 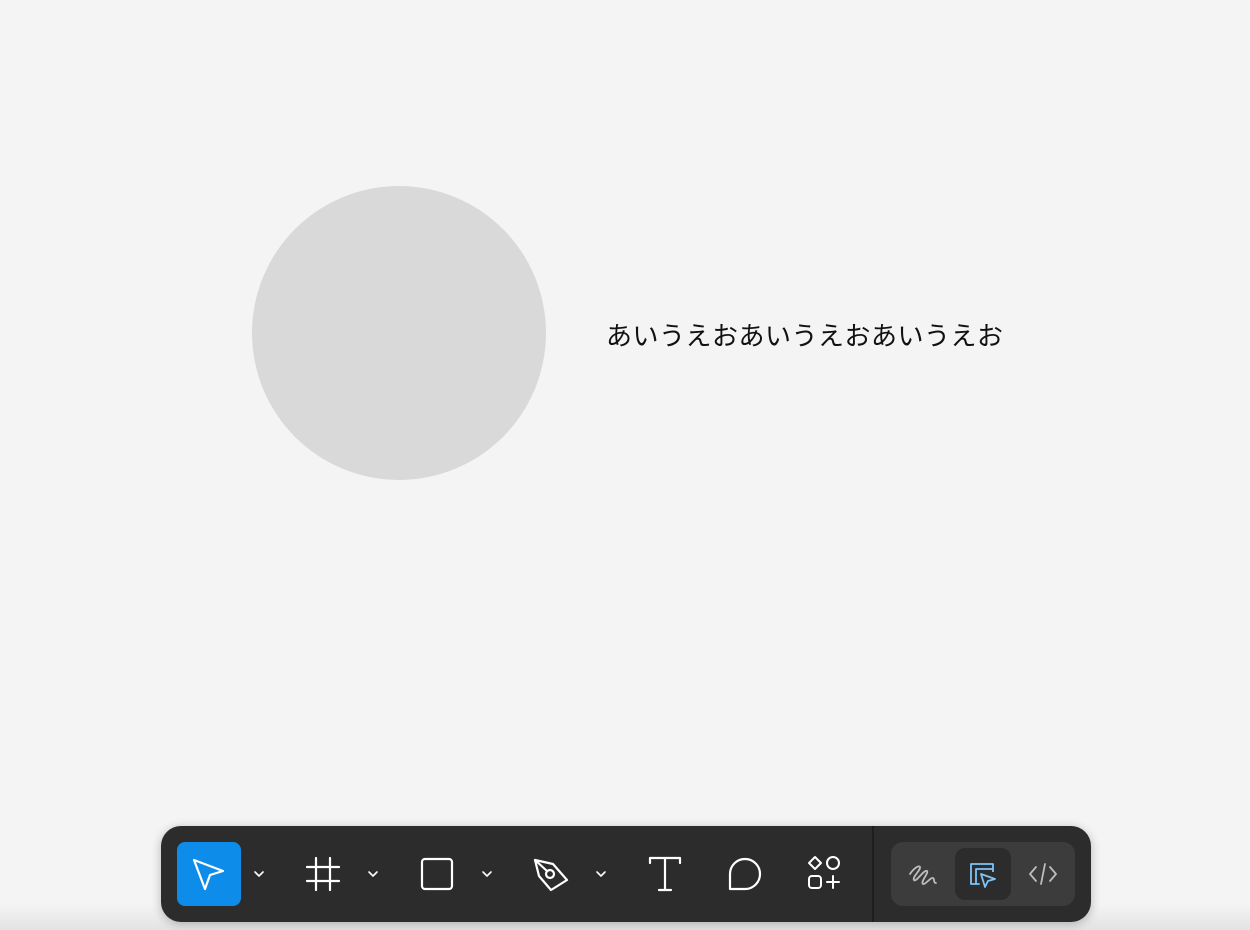 I want to click on design-mode-button, so click(x=983, y=874).